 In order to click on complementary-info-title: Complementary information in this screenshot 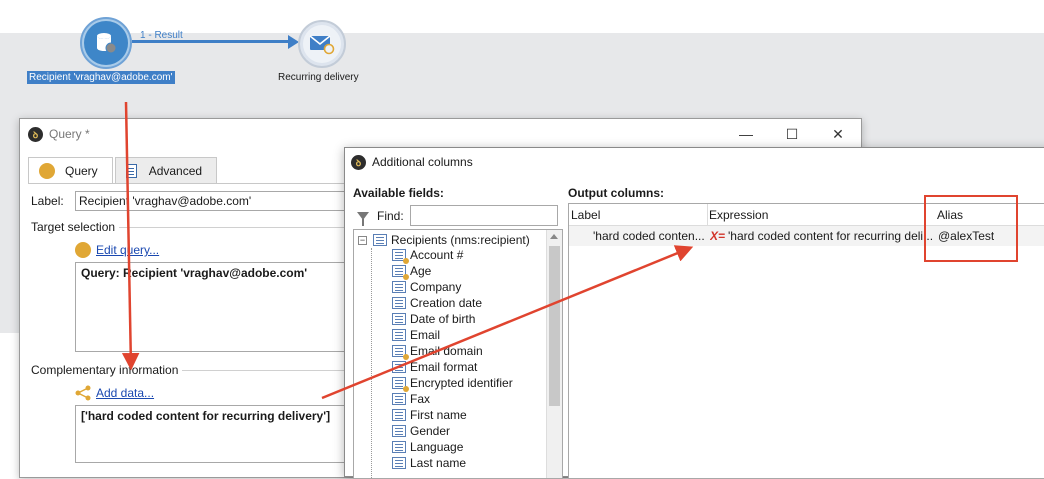, I will do `click(107, 370)`.